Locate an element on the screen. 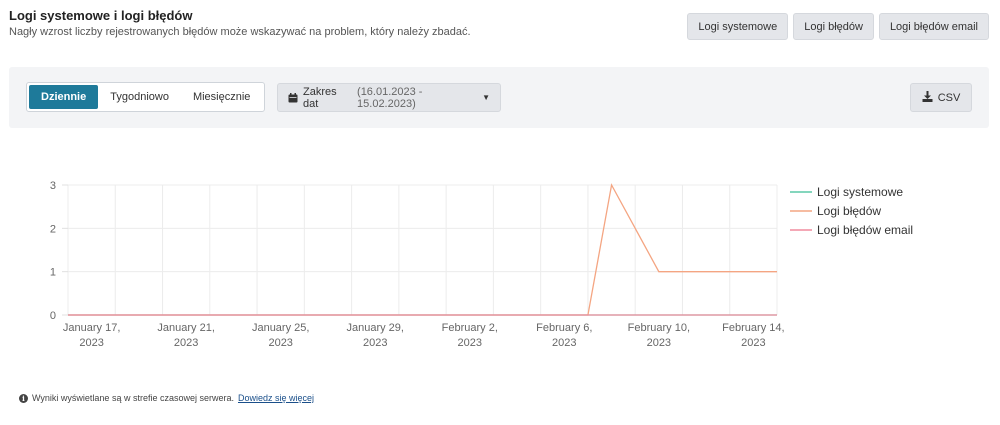 This screenshot has height=425, width=1000. x-tick-label: January 25, is located at coordinates (280, 328).